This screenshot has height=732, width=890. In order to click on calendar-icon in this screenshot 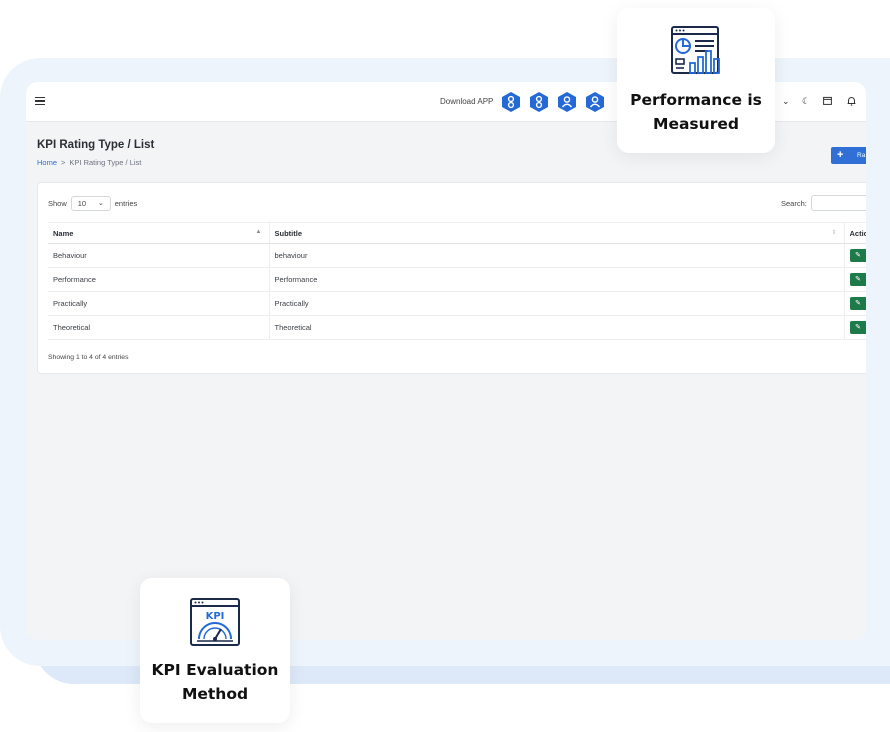, I will do `click(827, 101)`.